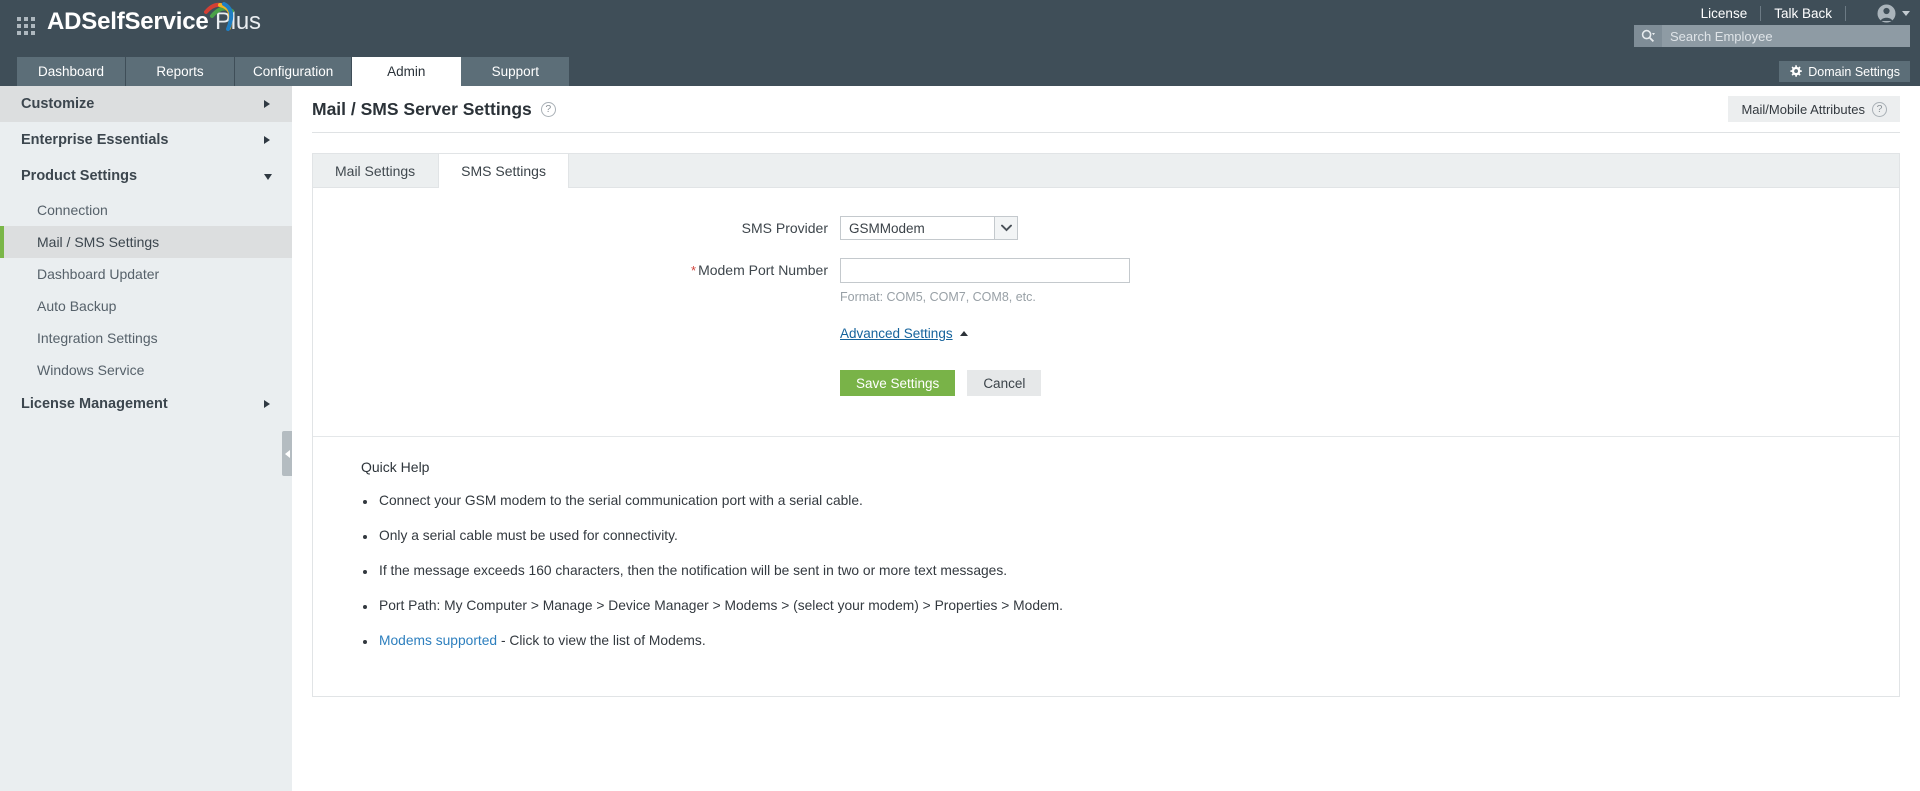 The image size is (1920, 791). Describe the element at coordinates (146, 176) in the screenshot. I see `sidebar-group-product-settings: Product Settings` at that location.